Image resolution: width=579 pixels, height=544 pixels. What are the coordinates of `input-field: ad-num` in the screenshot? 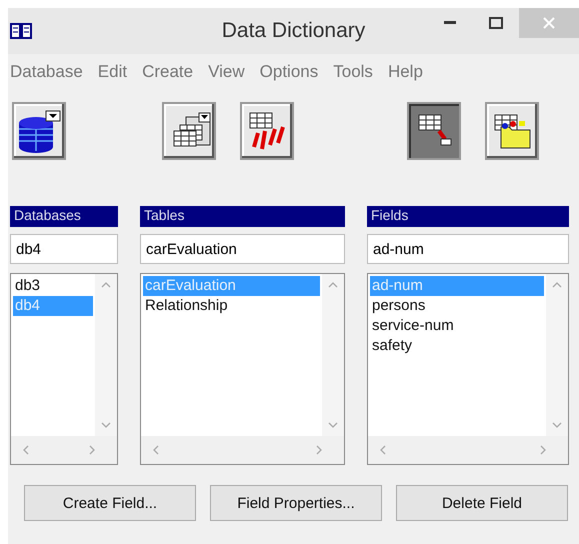 It's located at (468, 249).